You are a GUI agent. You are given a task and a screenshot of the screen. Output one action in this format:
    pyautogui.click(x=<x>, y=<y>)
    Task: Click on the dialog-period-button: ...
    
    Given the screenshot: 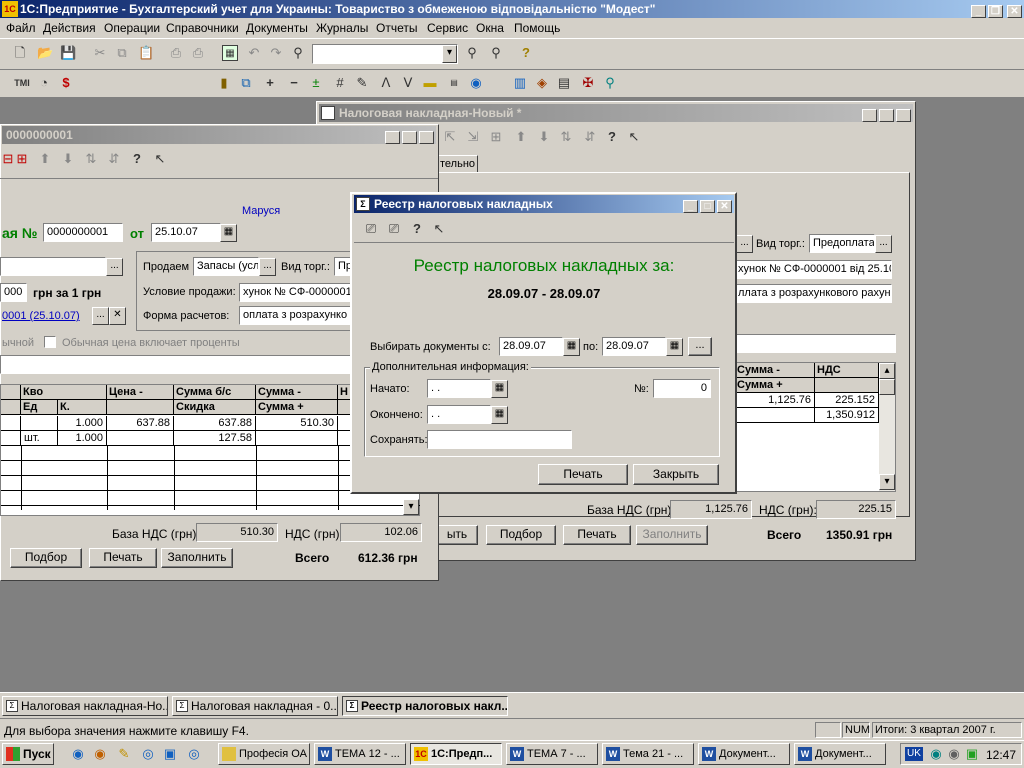 What is the action you would take?
    pyautogui.click(x=700, y=346)
    